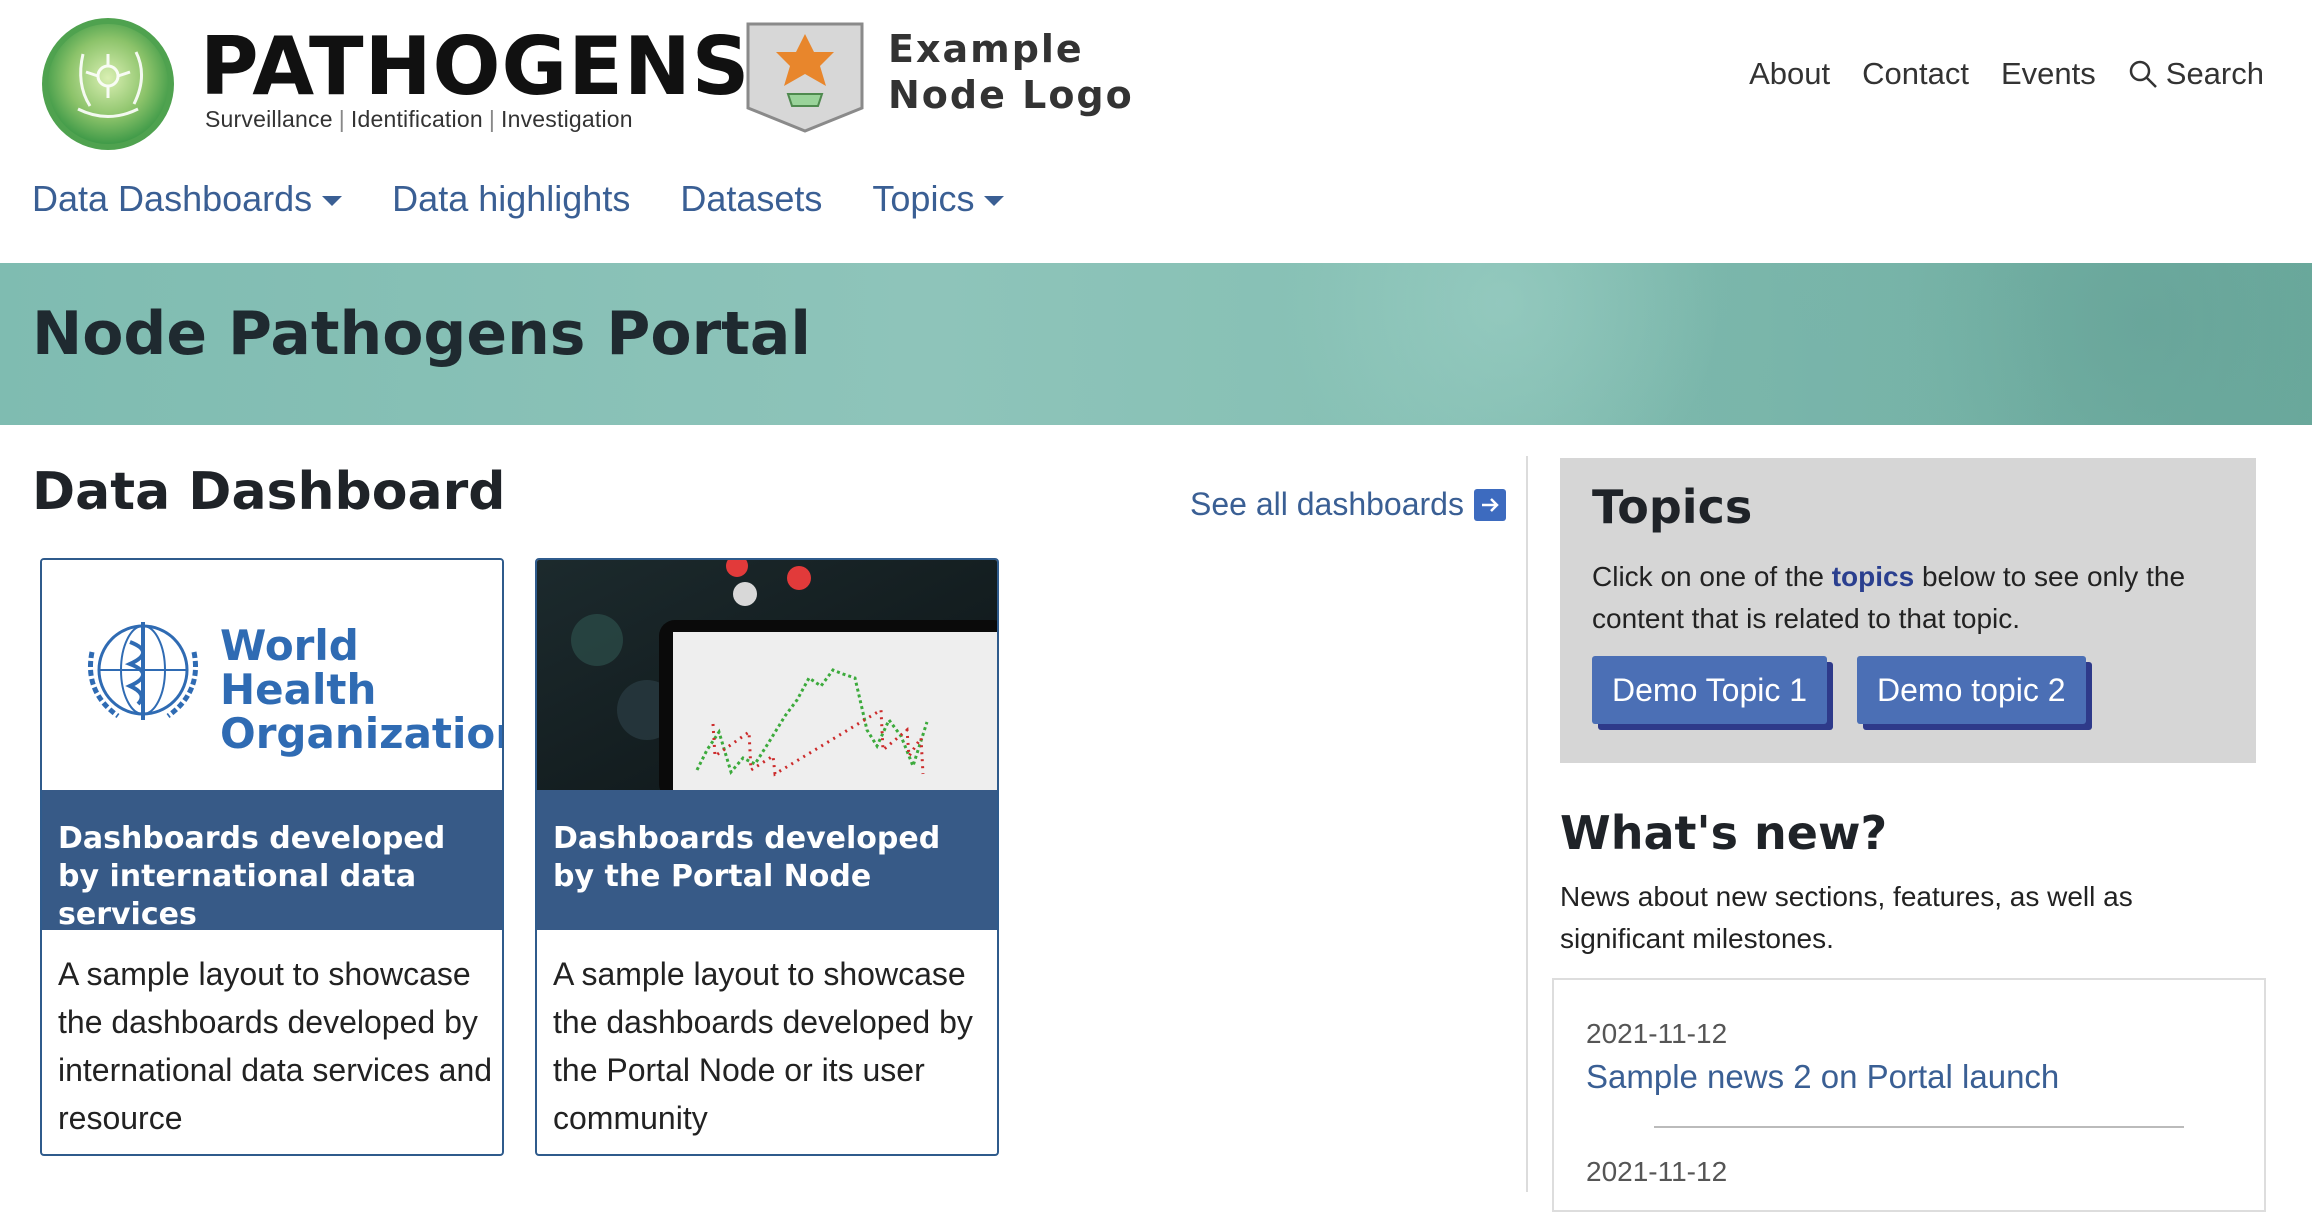 The height and width of the screenshot is (1212, 2312). What do you see at coordinates (986, 49) in the screenshot?
I see `node-logo-line1: Example` at bounding box center [986, 49].